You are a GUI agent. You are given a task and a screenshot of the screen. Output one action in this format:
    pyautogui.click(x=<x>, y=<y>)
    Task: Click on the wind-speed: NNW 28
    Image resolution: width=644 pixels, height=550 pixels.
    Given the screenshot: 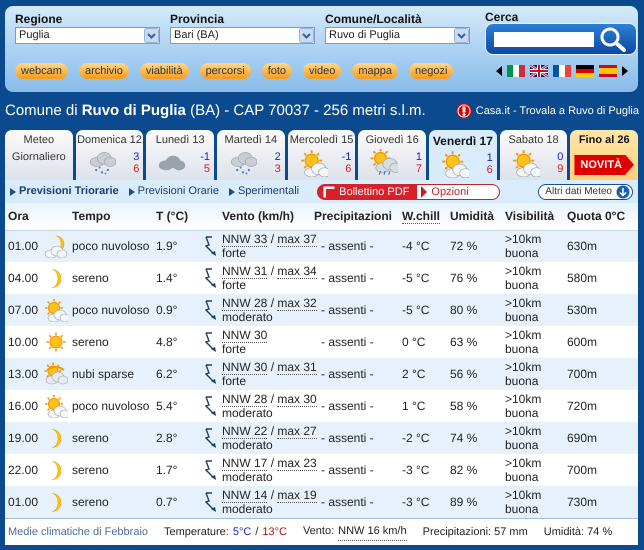 What is the action you would take?
    pyautogui.click(x=245, y=303)
    